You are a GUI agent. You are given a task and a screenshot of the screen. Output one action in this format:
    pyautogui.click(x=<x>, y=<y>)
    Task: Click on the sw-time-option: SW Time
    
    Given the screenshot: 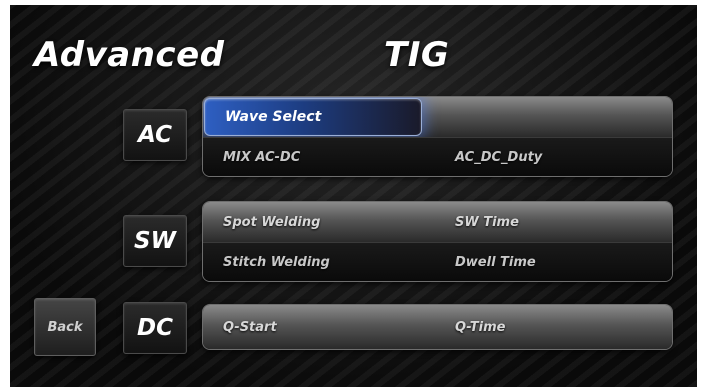 What is the action you would take?
    pyautogui.click(x=555, y=222)
    